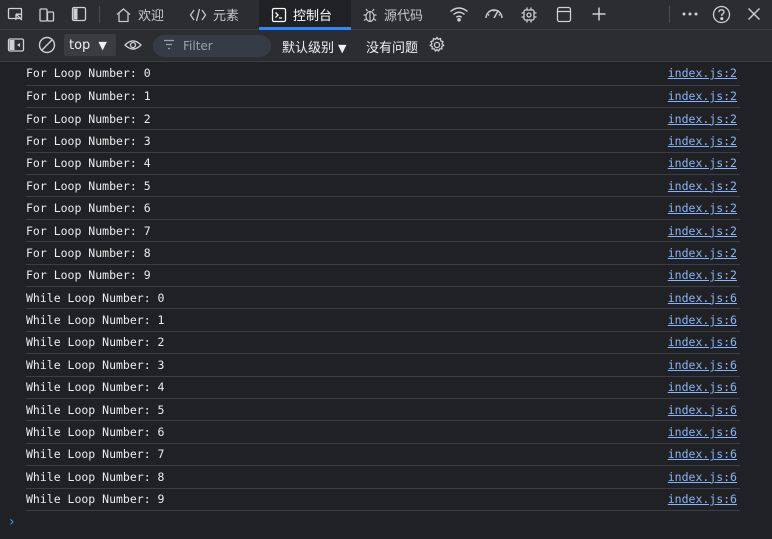  Describe the element at coordinates (383, 298) in the screenshot. I see `console-message-row: While Loop Number: 0 index.js:6` at that location.